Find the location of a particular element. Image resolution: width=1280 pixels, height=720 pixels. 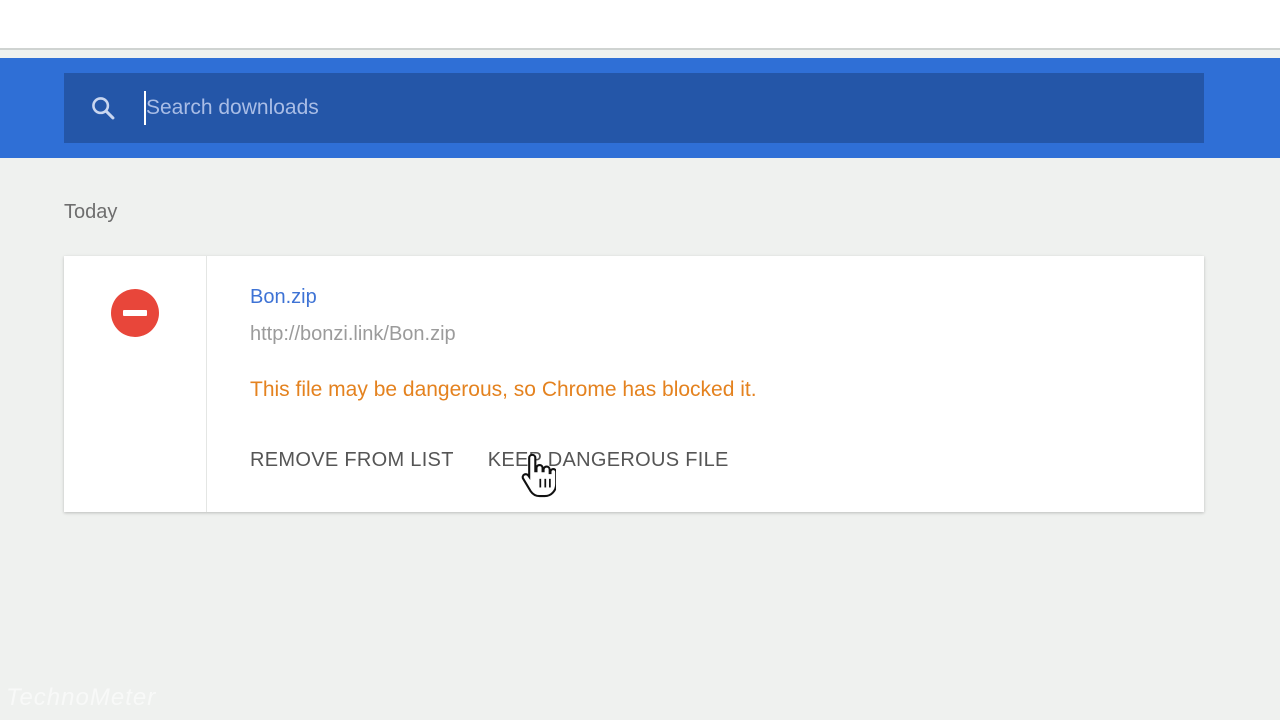

download-actions: REMOVE FROM LIST KEEP DANGEROUS FILE is located at coordinates (489, 460).